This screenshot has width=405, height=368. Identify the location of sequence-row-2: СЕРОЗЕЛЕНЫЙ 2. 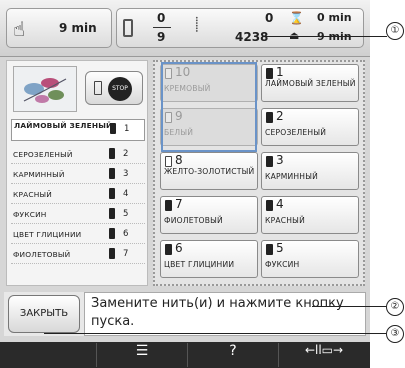
(78, 154).